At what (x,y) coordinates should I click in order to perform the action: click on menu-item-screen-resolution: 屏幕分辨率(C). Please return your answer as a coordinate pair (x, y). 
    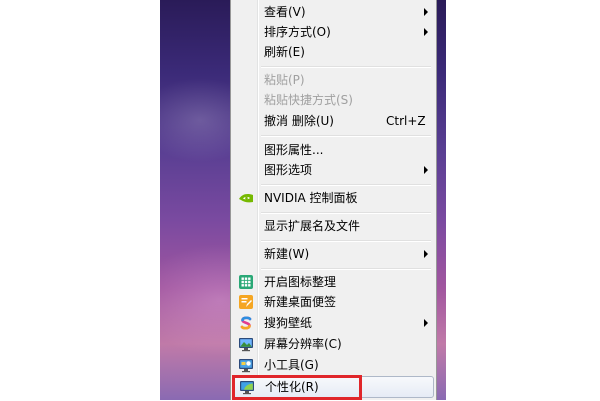
    Looking at the image, I should click on (333, 344).